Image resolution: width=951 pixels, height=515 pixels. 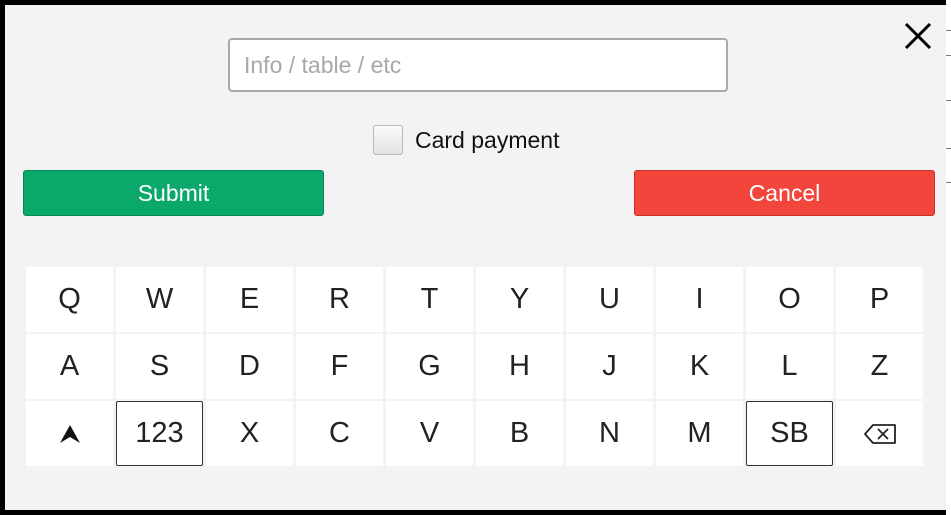 I want to click on key-shift, so click(x=69, y=433).